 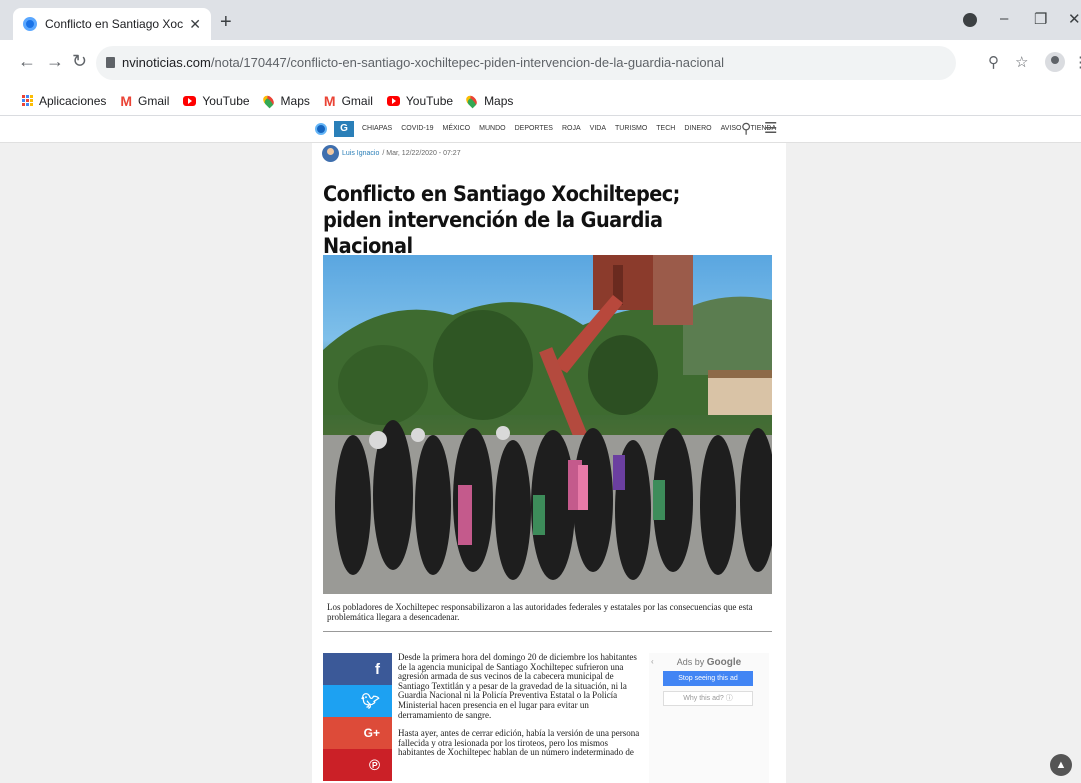 I want to click on nav-item-vida: VIDA, so click(x=598, y=128).